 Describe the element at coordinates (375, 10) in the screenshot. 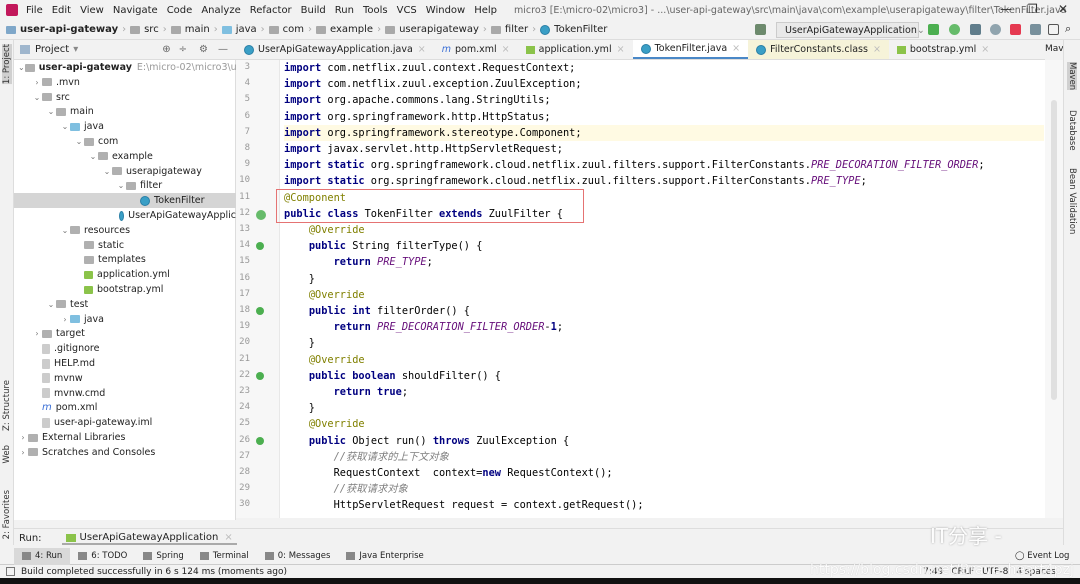

I see `menu-tools: Tools` at that location.